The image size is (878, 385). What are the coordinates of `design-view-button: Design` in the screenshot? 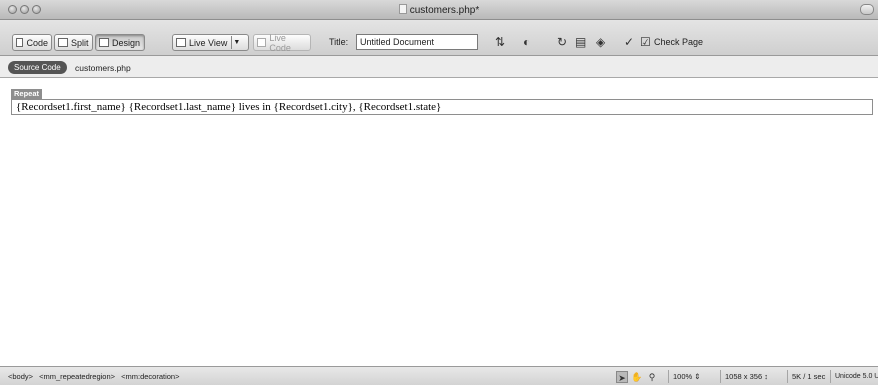 It's located at (120, 42).